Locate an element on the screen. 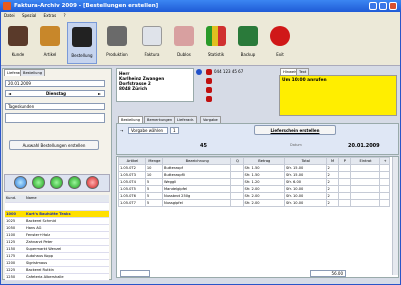  prev-day-arrow: ◄ is located at coordinates (9, 93).